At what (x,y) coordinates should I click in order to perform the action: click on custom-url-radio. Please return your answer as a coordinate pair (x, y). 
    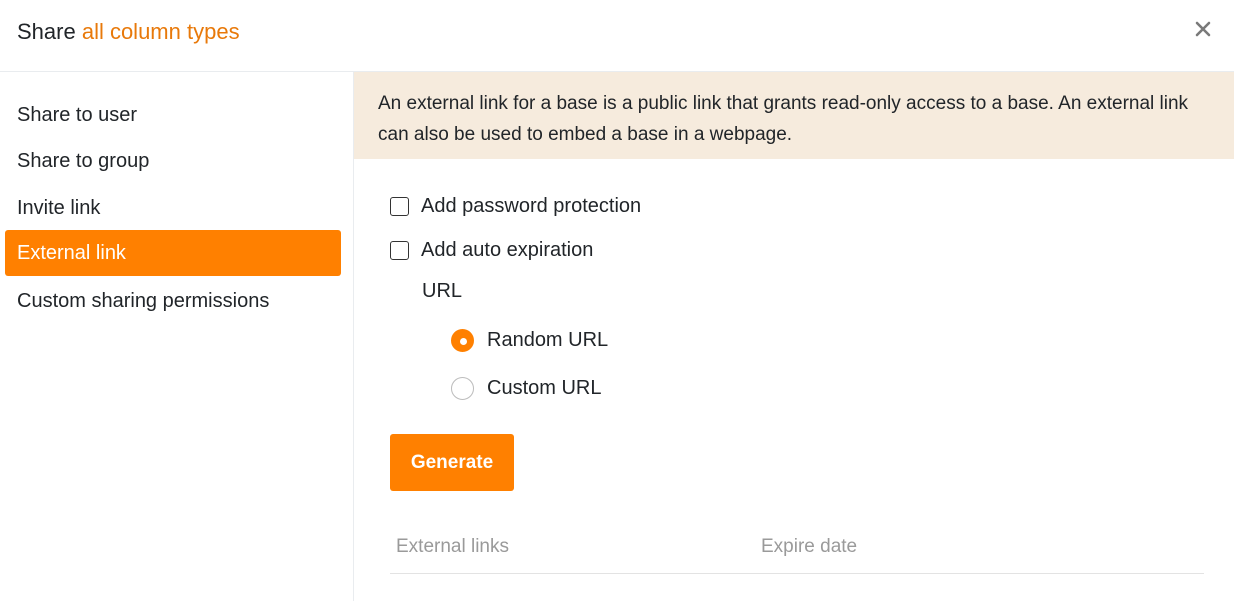
    Looking at the image, I should click on (462, 388).